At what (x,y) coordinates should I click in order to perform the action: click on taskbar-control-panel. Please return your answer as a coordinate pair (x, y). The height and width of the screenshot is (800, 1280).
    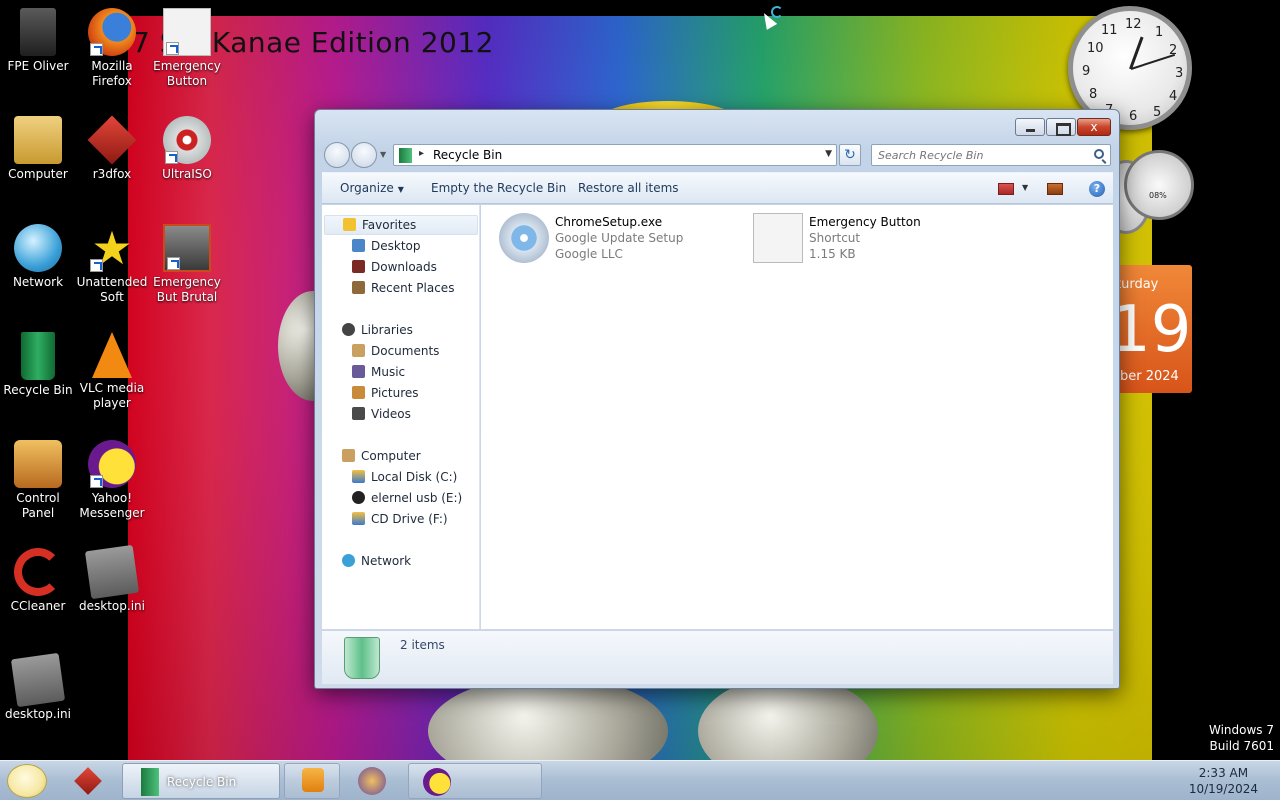
    Looking at the image, I should click on (374, 781).